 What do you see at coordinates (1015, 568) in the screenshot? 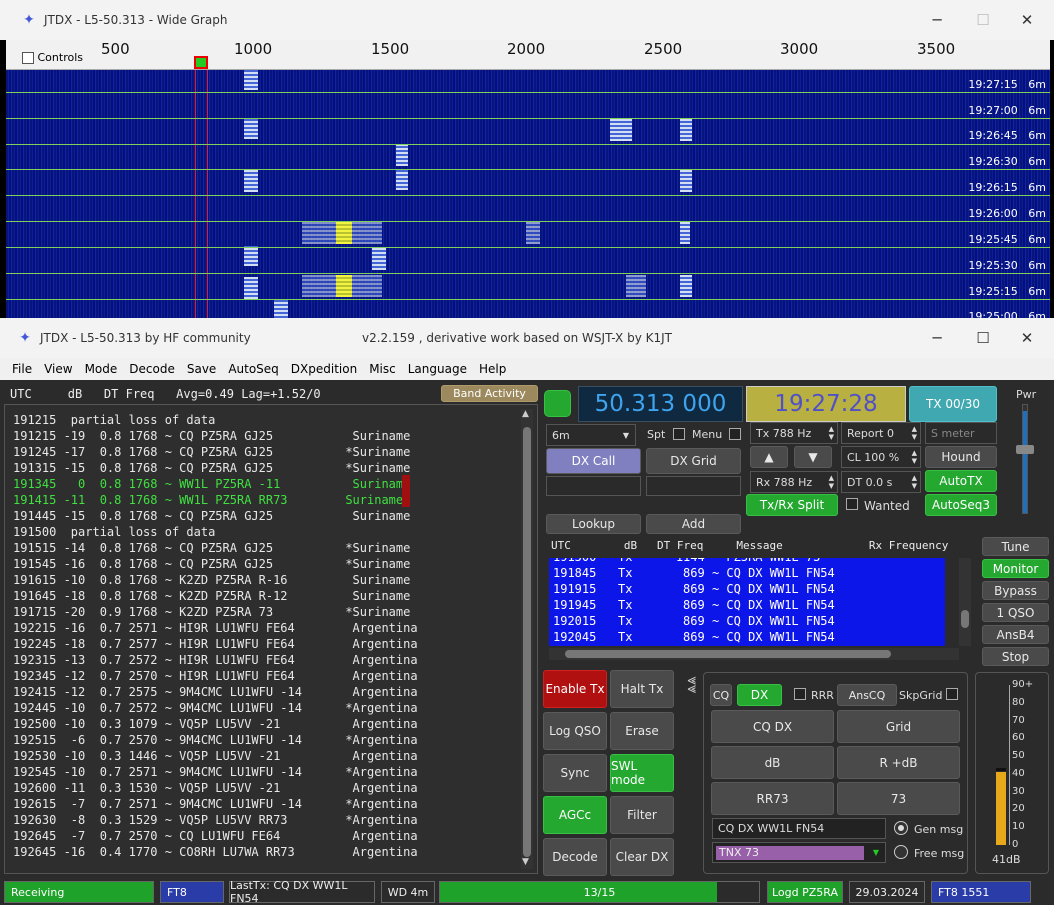
I see `monitor-button: Monitor` at bounding box center [1015, 568].